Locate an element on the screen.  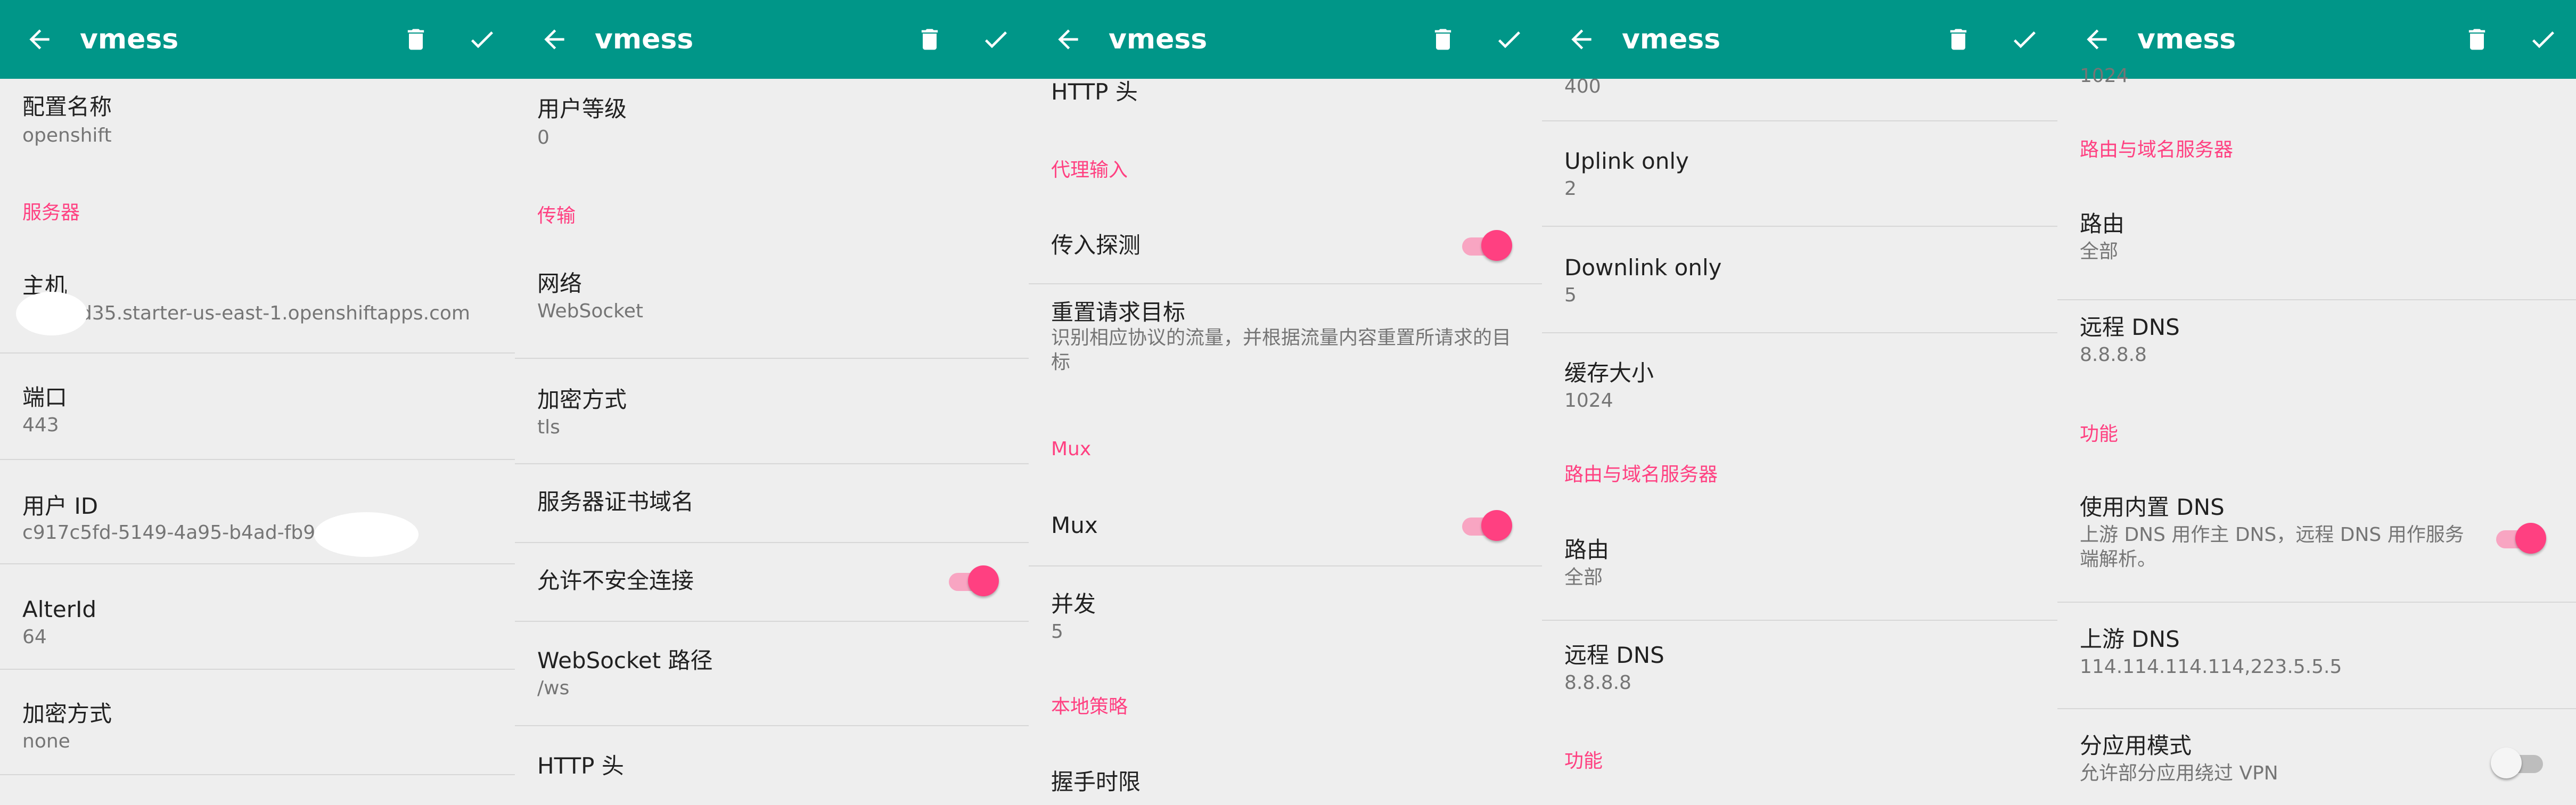
ws-path-value: /ws is located at coordinates (553, 688).